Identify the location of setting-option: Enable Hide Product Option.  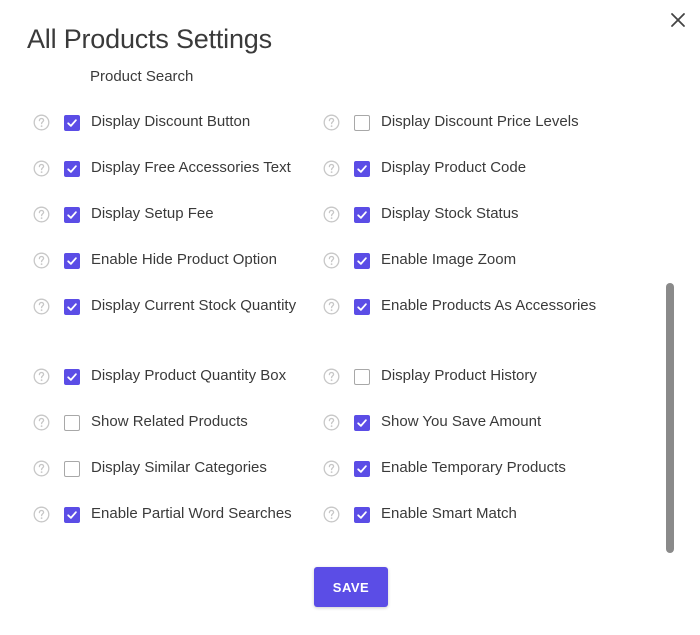
(161, 260).